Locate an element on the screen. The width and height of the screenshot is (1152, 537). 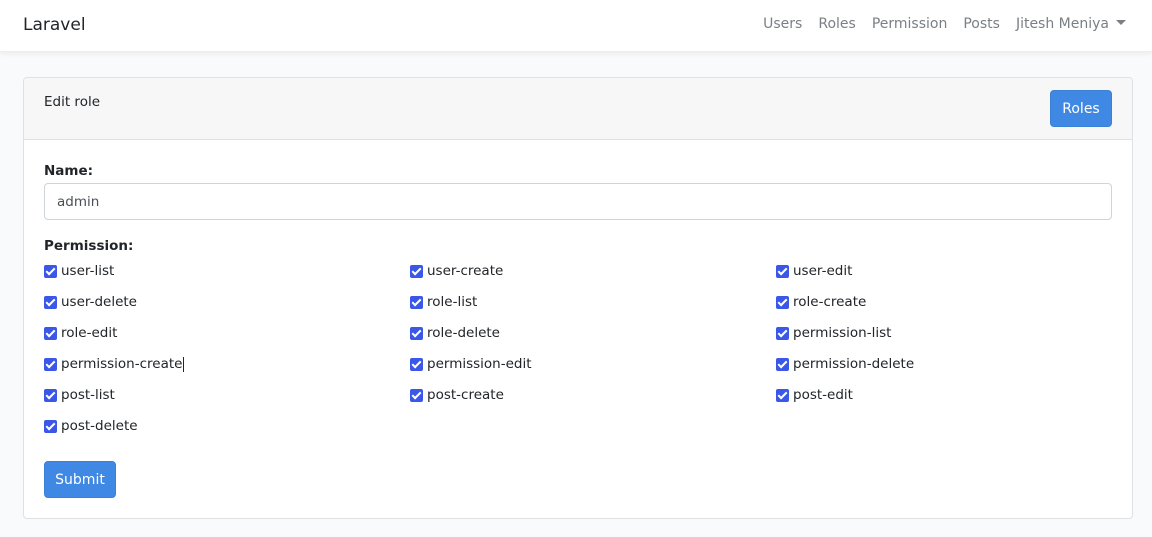
permission-label-text: post-delete is located at coordinates (99, 426).